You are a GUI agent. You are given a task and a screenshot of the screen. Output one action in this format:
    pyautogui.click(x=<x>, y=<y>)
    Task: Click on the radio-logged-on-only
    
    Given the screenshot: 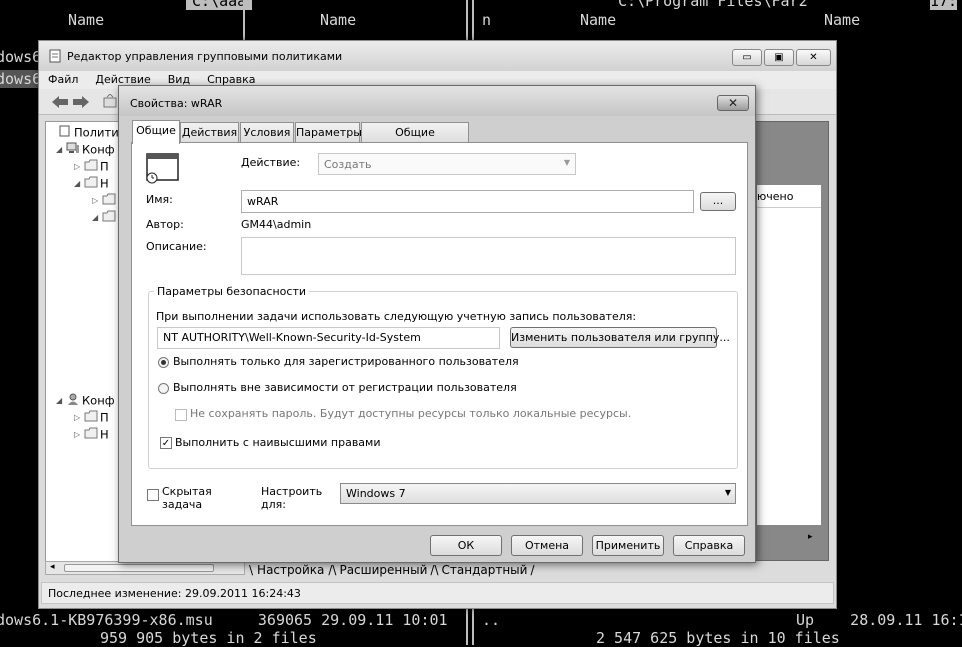 What is the action you would take?
    pyautogui.click(x=163, y=362)
    